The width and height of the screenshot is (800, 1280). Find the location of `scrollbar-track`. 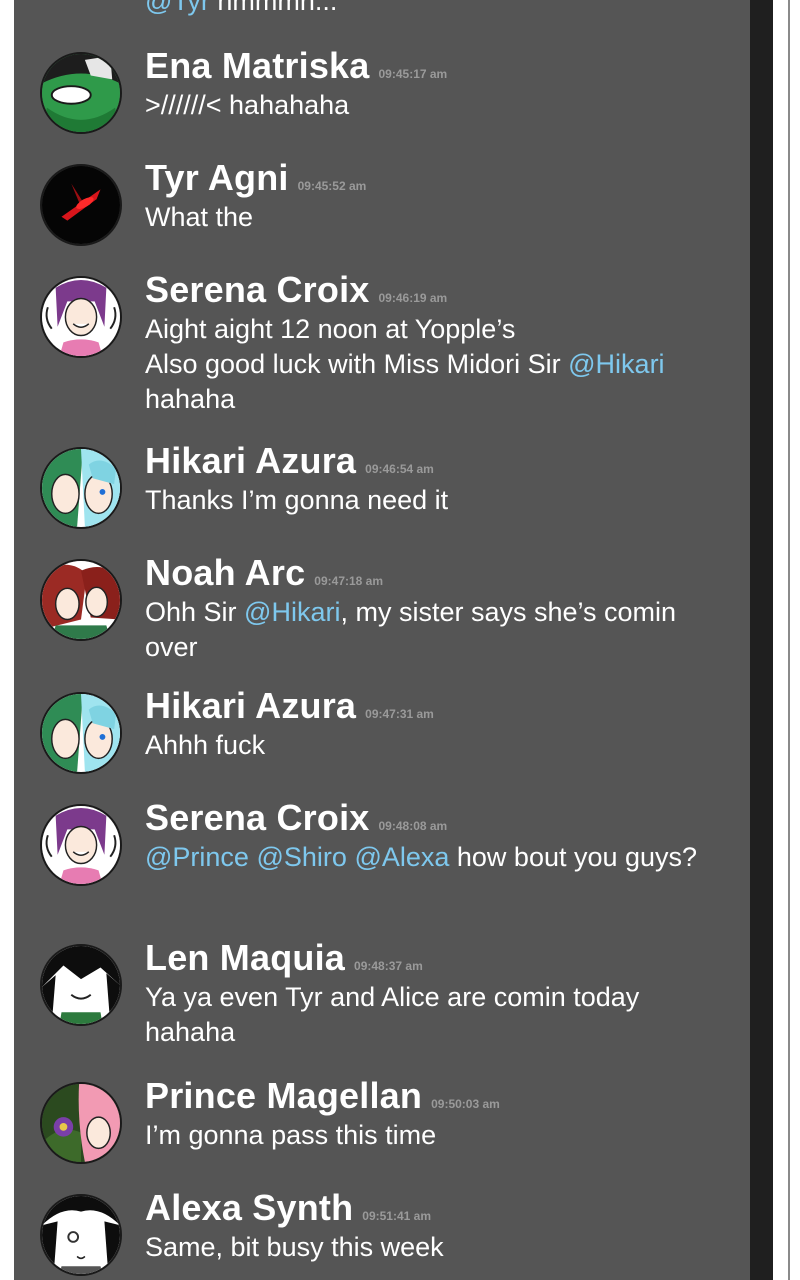

scrollbar-track is located at coordinates (761, 640).